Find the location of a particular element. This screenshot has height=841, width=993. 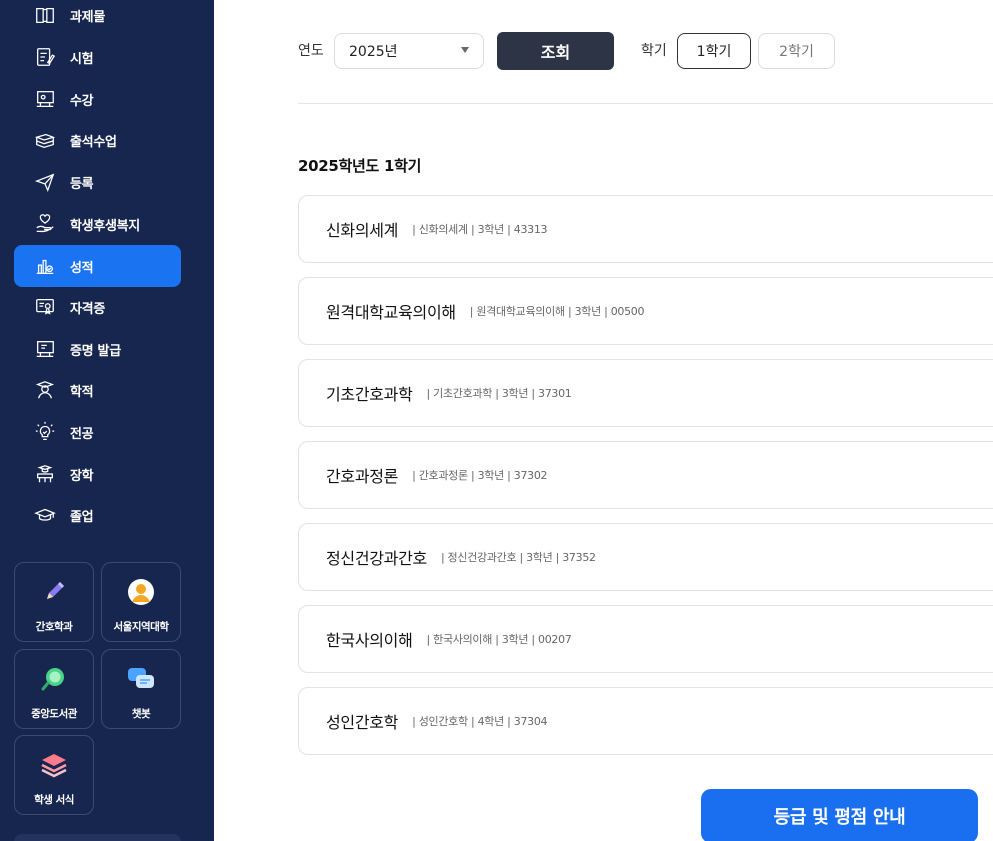

sidebar-item-label: 증명 발급 is located at coordinates (95, 351).